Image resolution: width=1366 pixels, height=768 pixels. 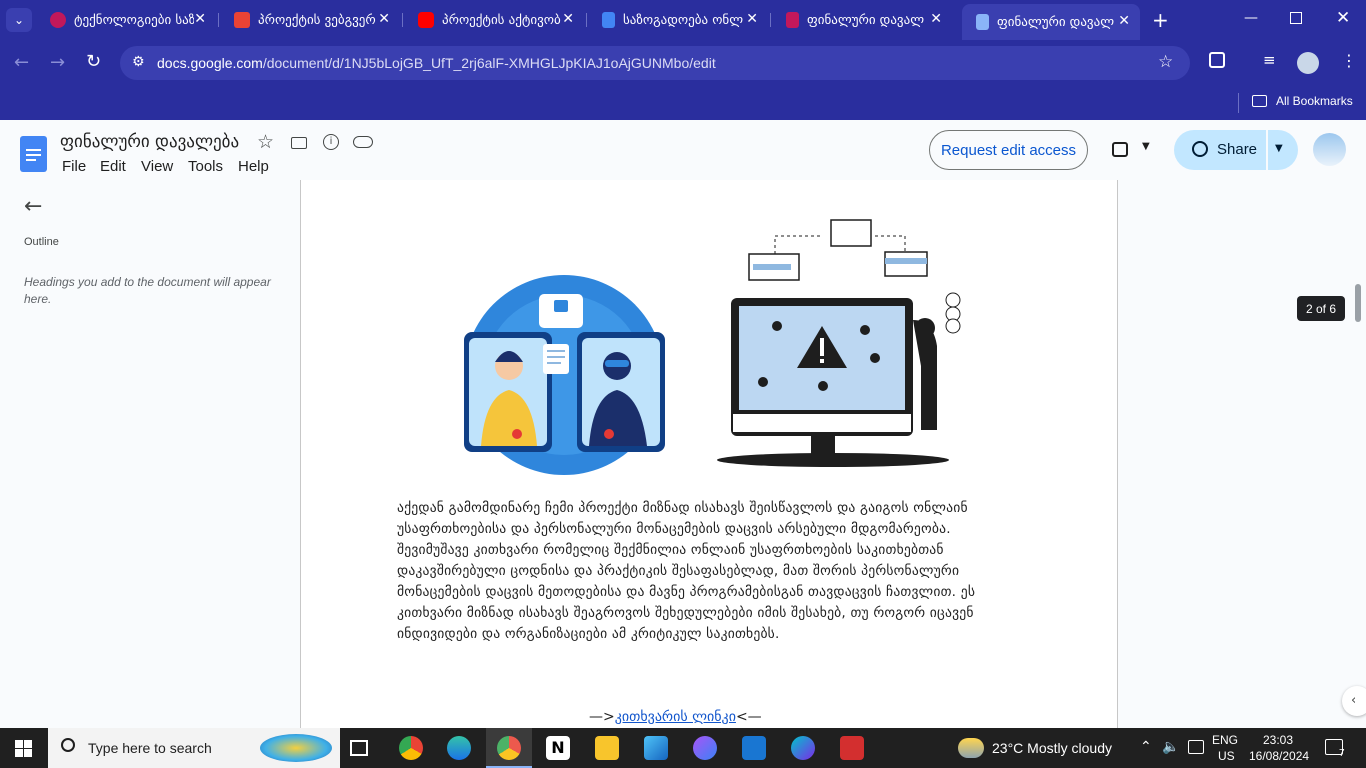 What do you see at coordinates (683, 103) in the screenshot?
I see `bookmarks-bar: All Bookmarks` at bounding box center [683, 103].